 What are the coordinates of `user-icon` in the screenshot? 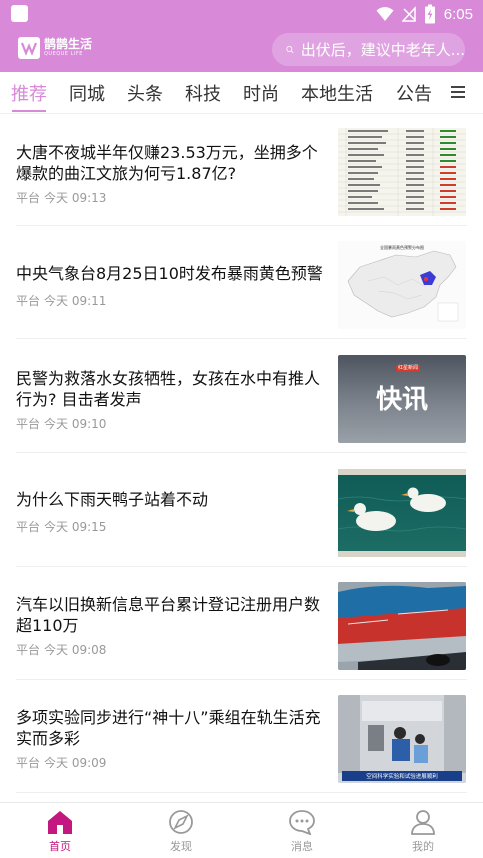 It's located at (423, 822).